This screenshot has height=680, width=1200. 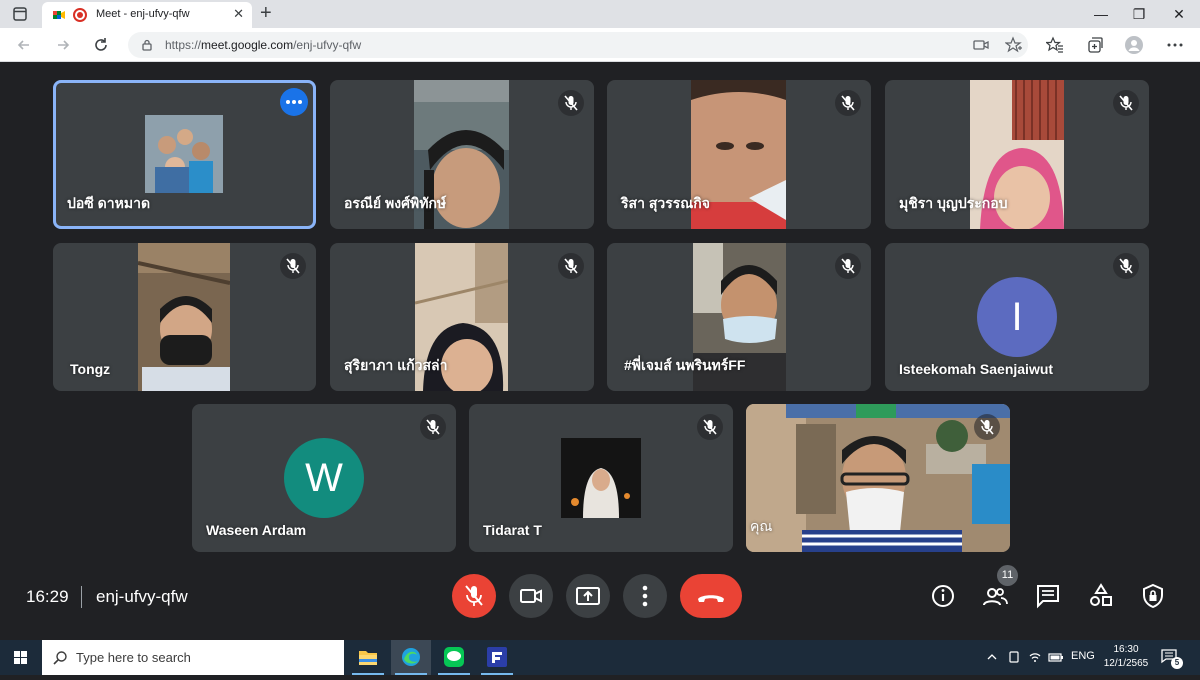 What do you see at coordinates (462, 317) in the screenshot?
I see `participant-tile: สุริยาภา แก้วสล่า` at bounding box center [462, 317].